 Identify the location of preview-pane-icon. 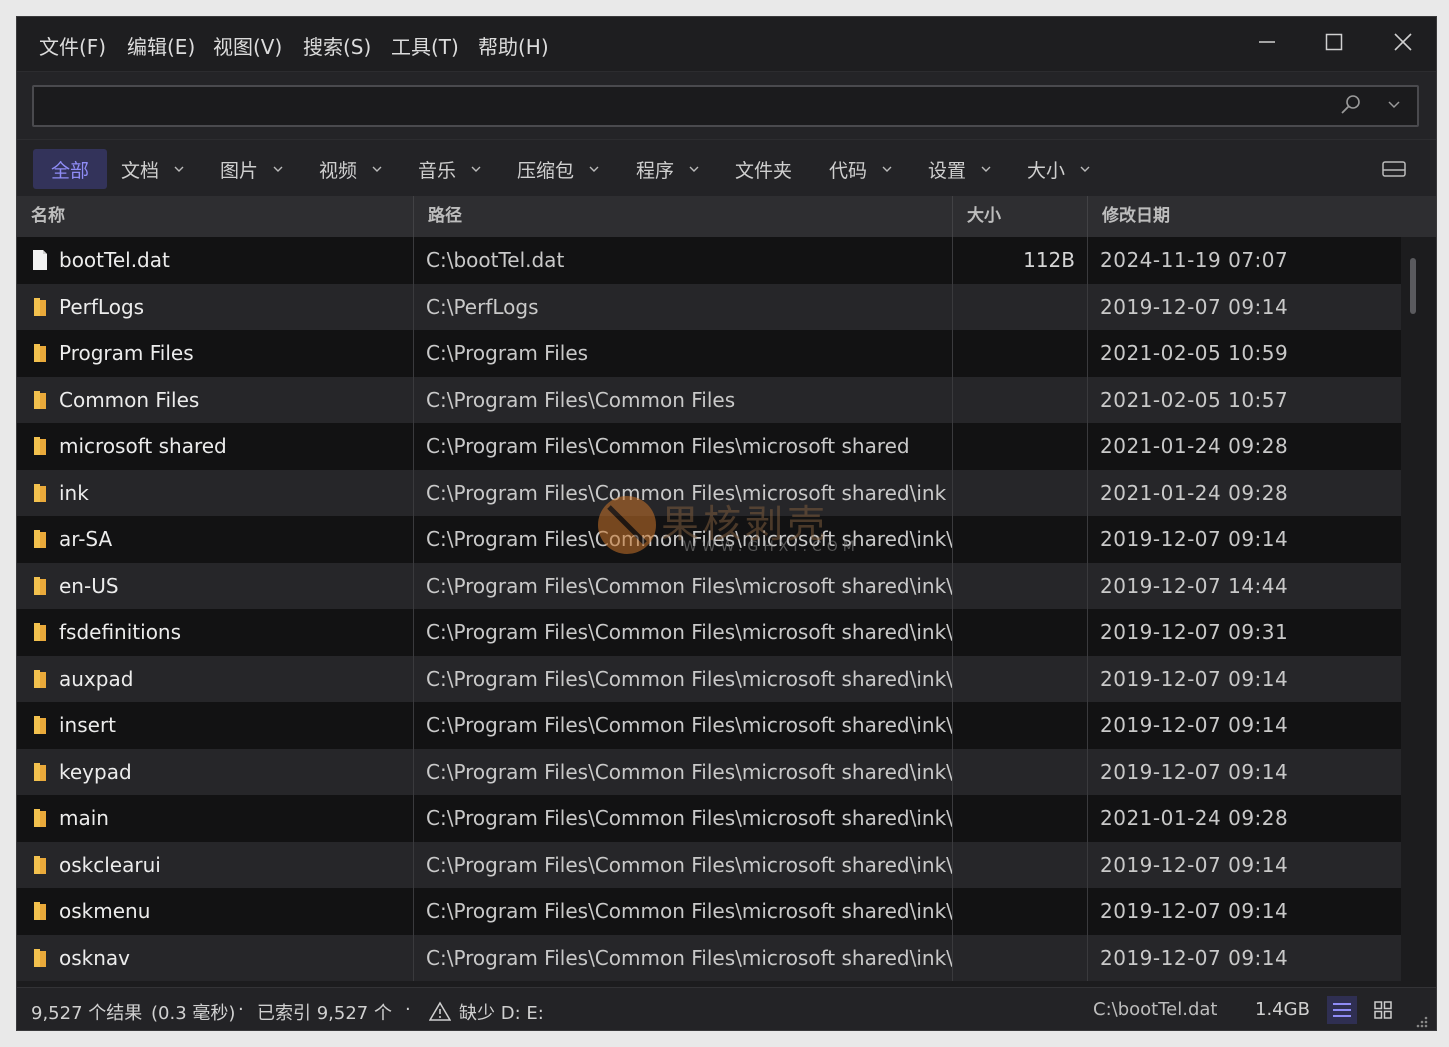
(1394, 169).